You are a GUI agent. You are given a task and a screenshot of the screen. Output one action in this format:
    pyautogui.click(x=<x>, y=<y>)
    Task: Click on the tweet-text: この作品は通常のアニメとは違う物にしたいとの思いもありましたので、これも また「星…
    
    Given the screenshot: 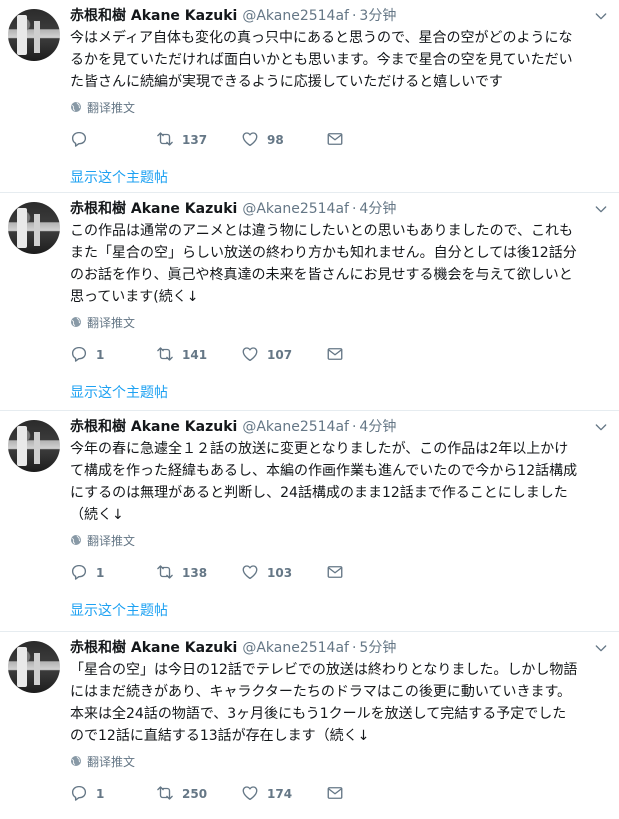 What is the action you would take?
    pyautogui.click(x=344, y=264)
    